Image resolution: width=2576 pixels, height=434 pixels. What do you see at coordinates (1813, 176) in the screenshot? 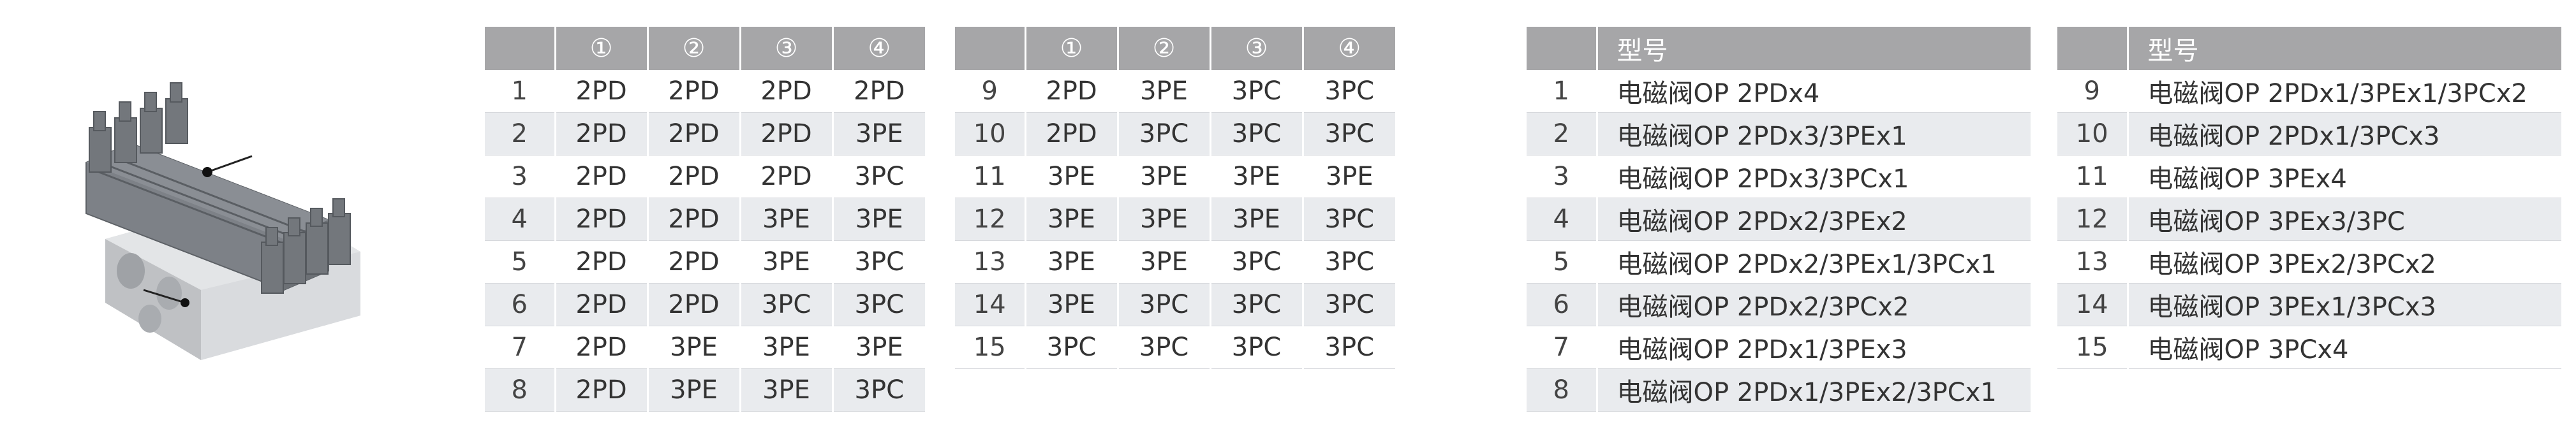
I see `model-name: 电磁阀OP 2PDx3/3PCx1` at bounding box center [1813, 176].